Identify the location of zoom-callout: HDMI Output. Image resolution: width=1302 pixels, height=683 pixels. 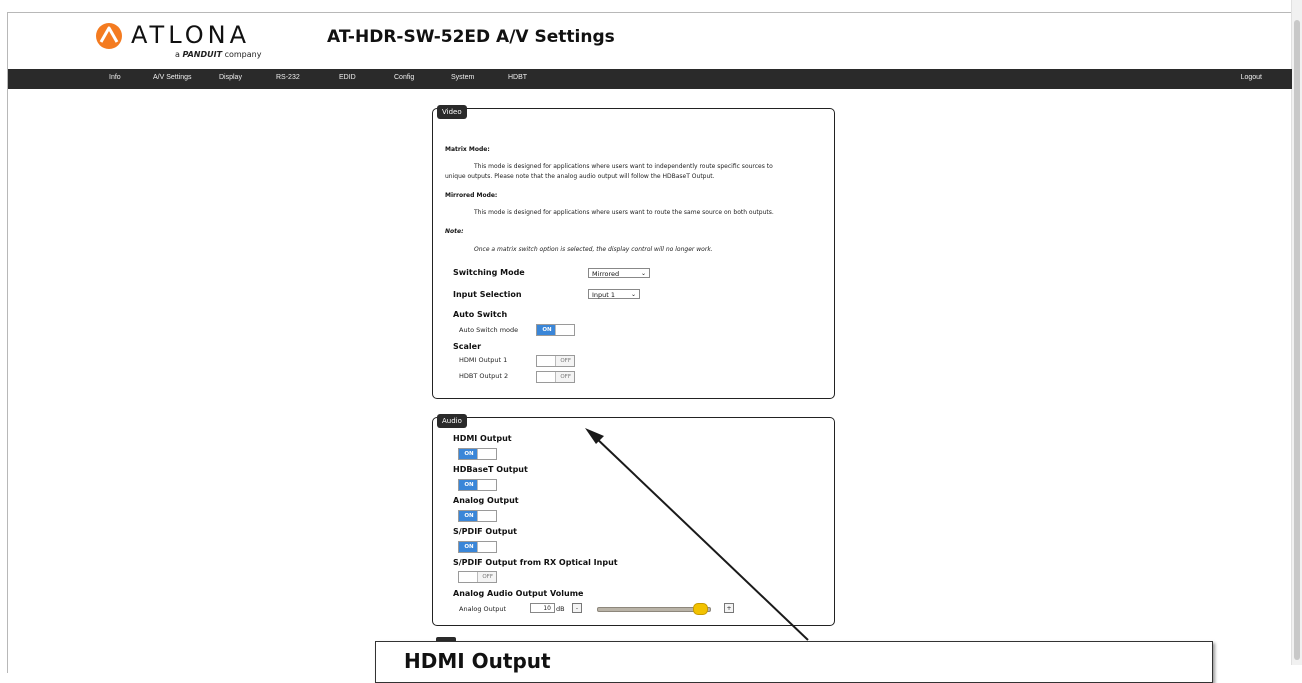
(794, 662).